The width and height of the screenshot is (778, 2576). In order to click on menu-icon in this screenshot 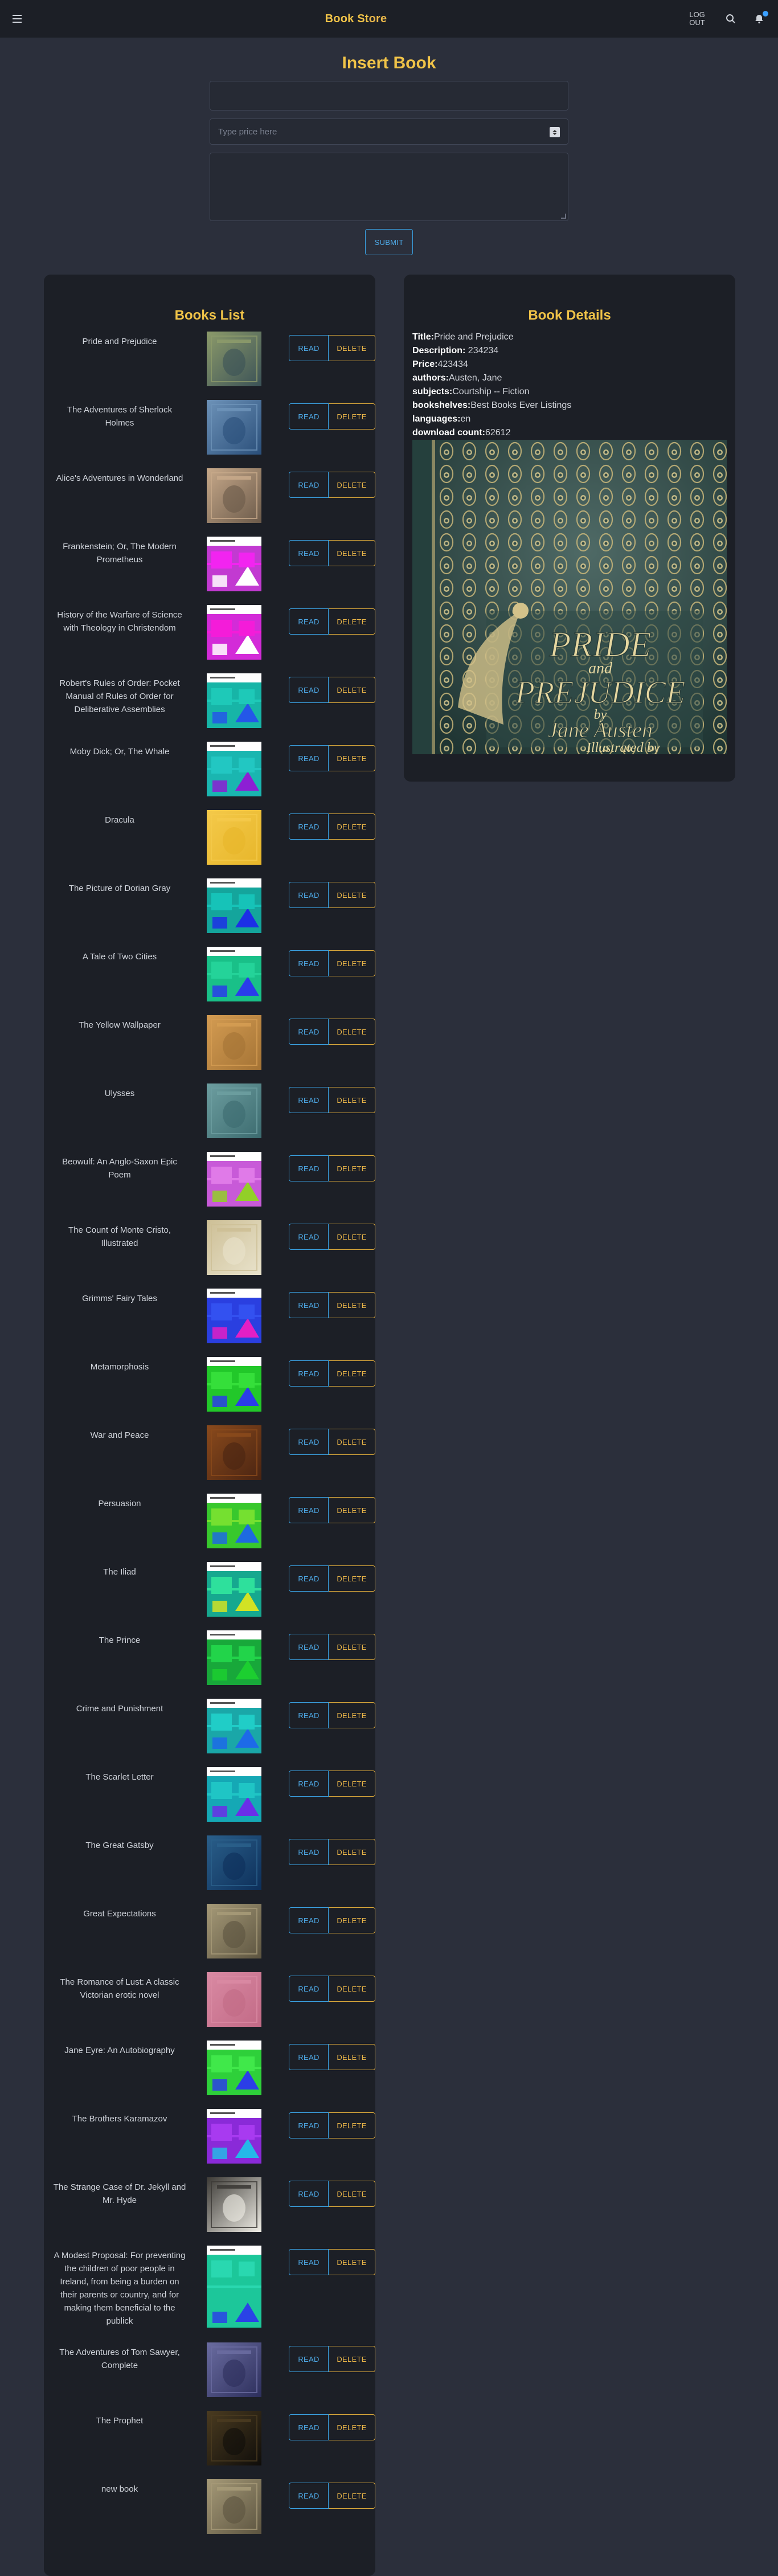, I will do `click(19, 19)`.